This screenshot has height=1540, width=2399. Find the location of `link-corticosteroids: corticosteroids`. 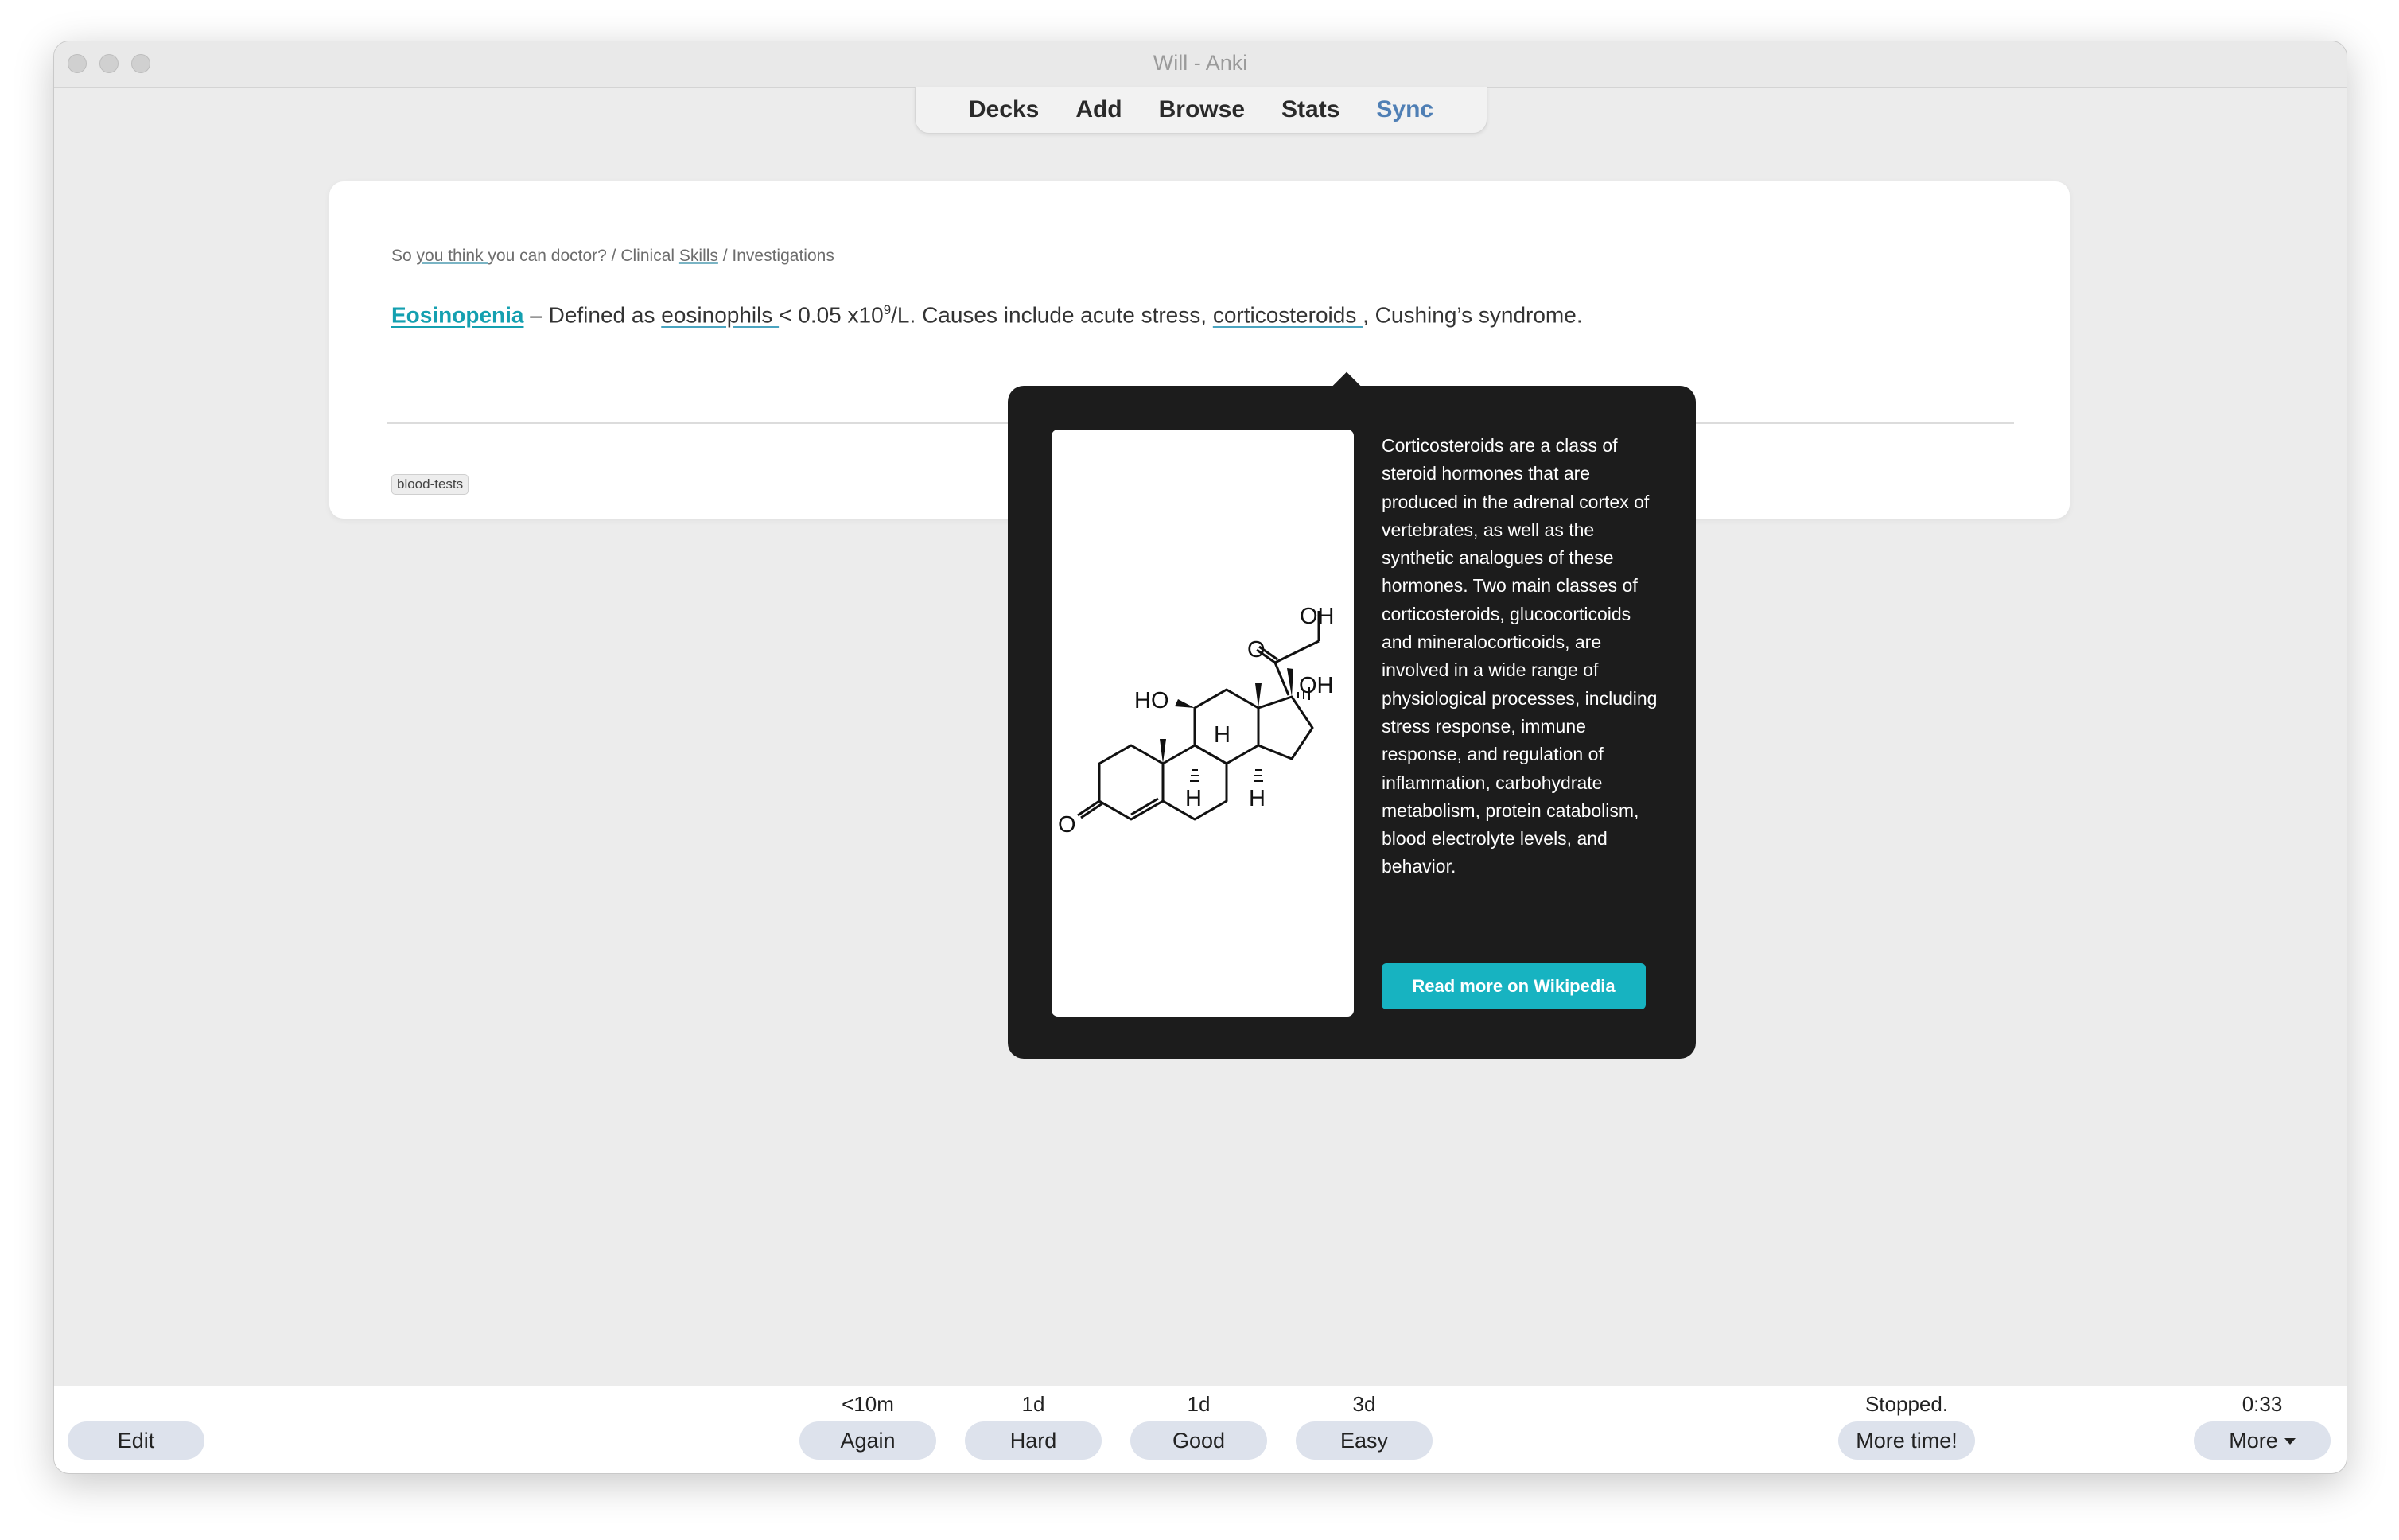

link-corticosteroids: corticosteroids is located at coordinates (1288, 314).